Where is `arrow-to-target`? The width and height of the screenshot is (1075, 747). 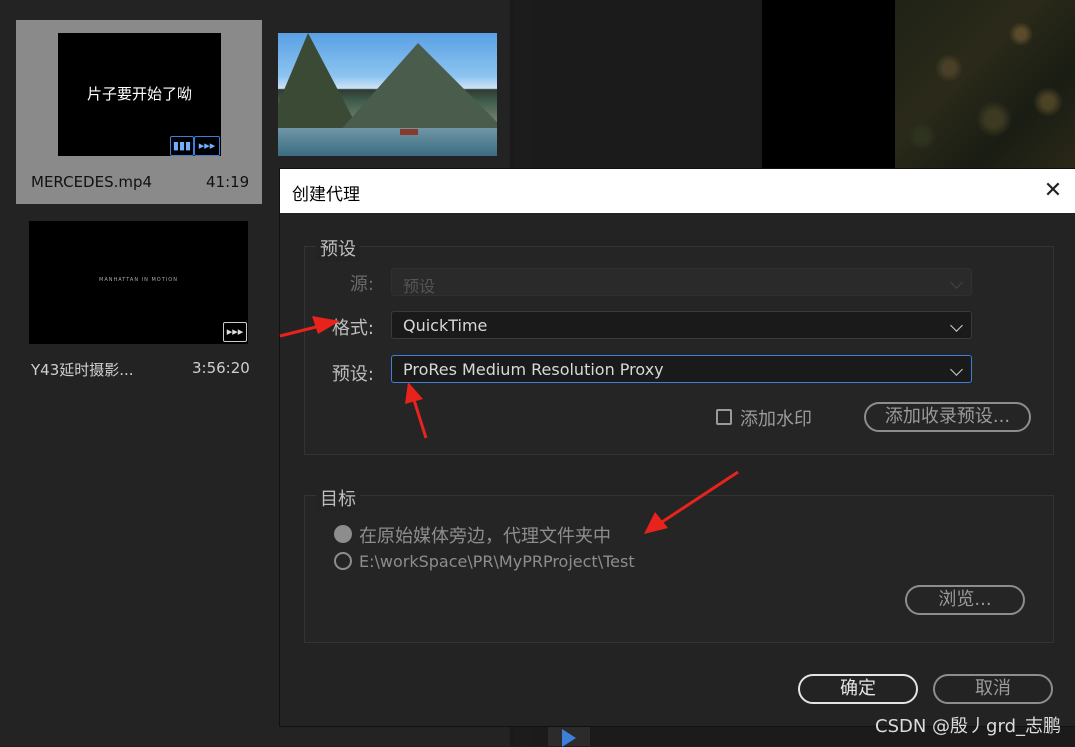
arrow-to-target is located at coordinates (700, 497).